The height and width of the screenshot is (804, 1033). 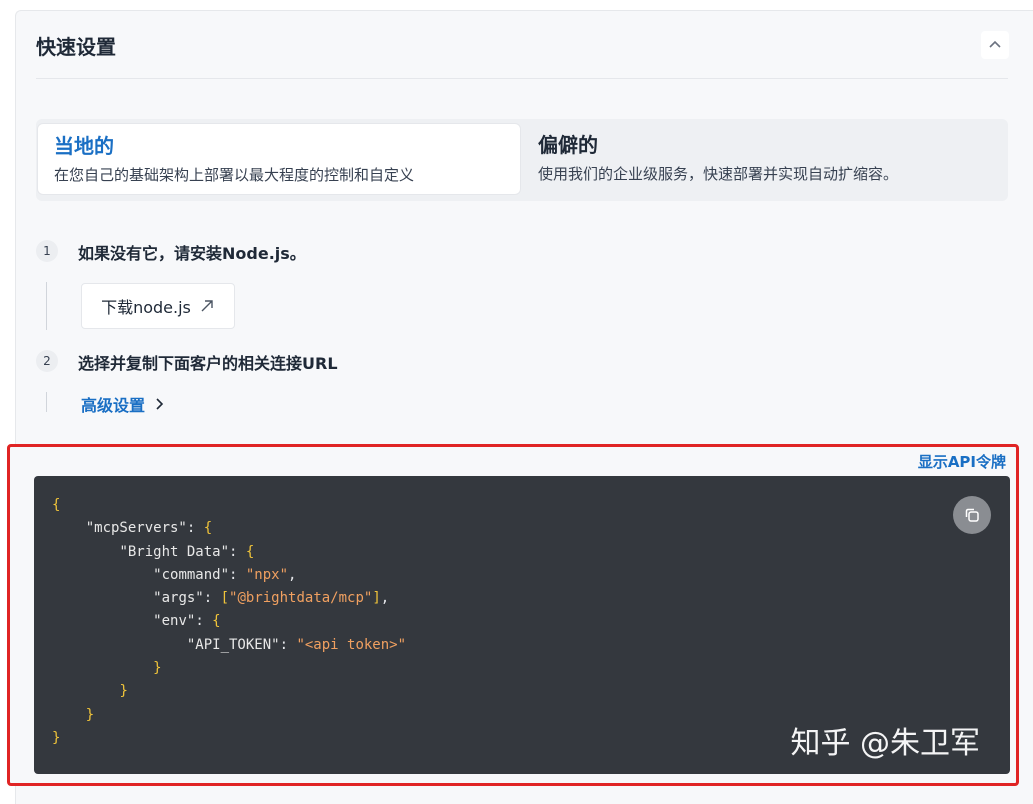 I want to click on chevron-up-icon, so click(x=995, y=44).